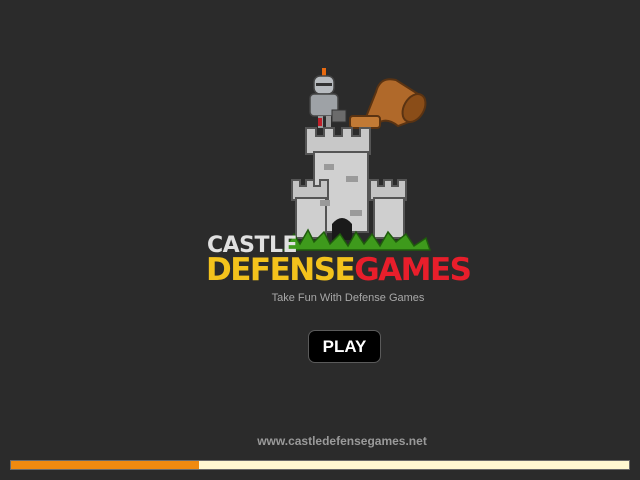 This screenshot has height=480, width=640. What do you see at coordinates (348, 298) in the screenshot?
I see `brand-tagline: Take Fun With Defense Games` at bounding box center [348, 298].